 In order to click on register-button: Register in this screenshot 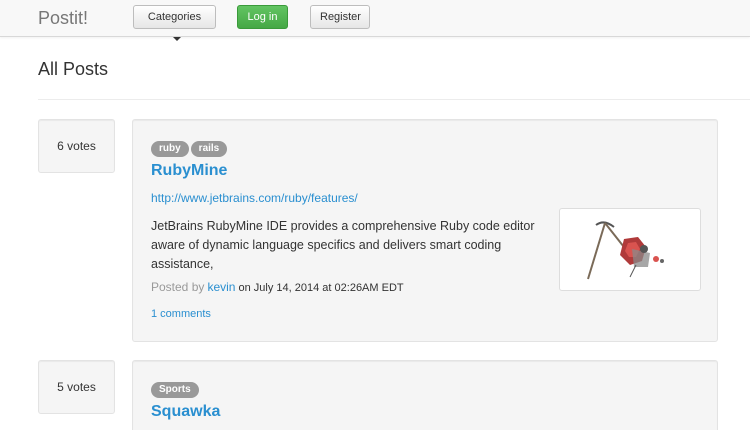, I will do `click(340, 17)`.